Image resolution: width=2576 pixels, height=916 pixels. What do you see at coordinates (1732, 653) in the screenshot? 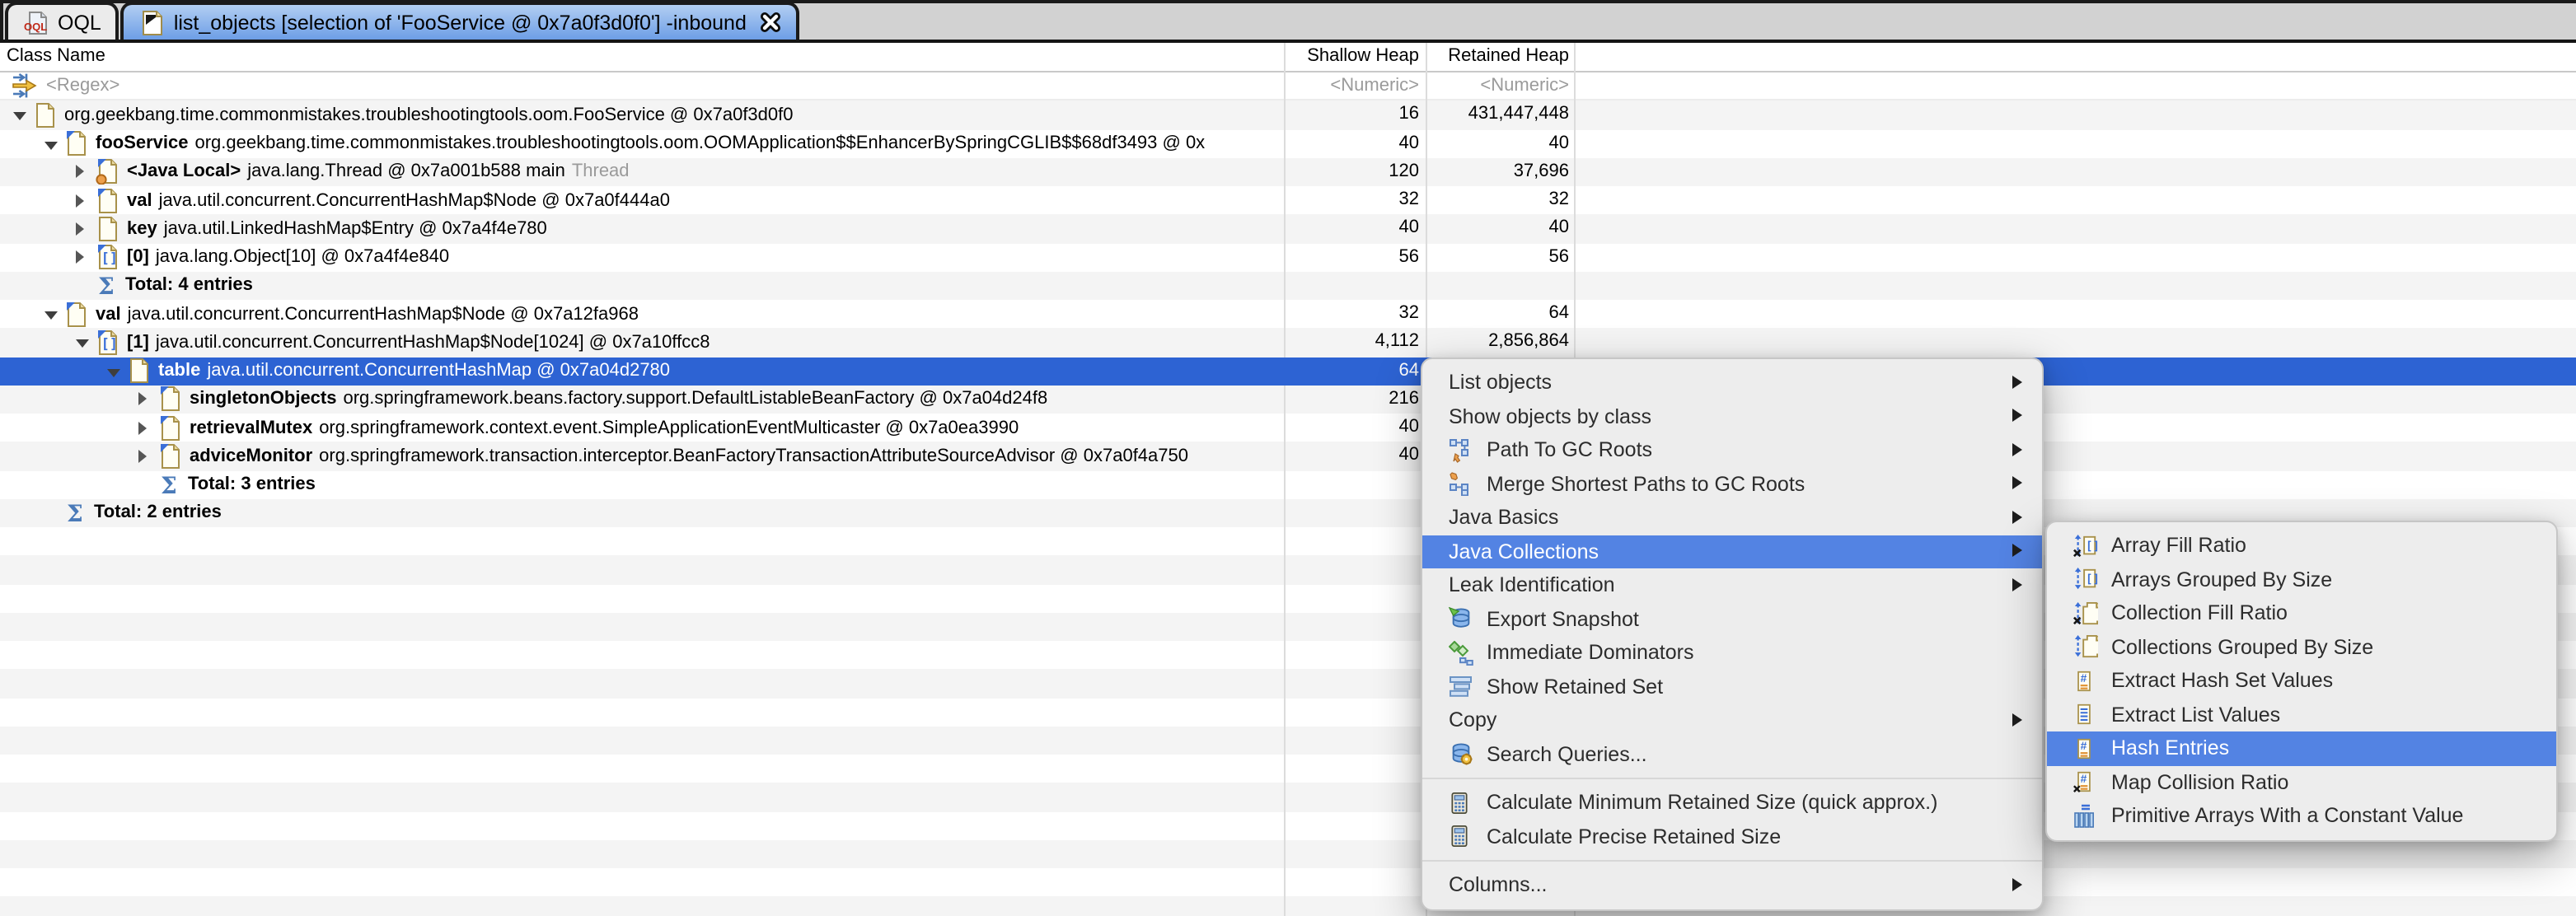
I see `menu-item-immediate-dominators: Immediate Dominators` at bounding box center [1732, 653].